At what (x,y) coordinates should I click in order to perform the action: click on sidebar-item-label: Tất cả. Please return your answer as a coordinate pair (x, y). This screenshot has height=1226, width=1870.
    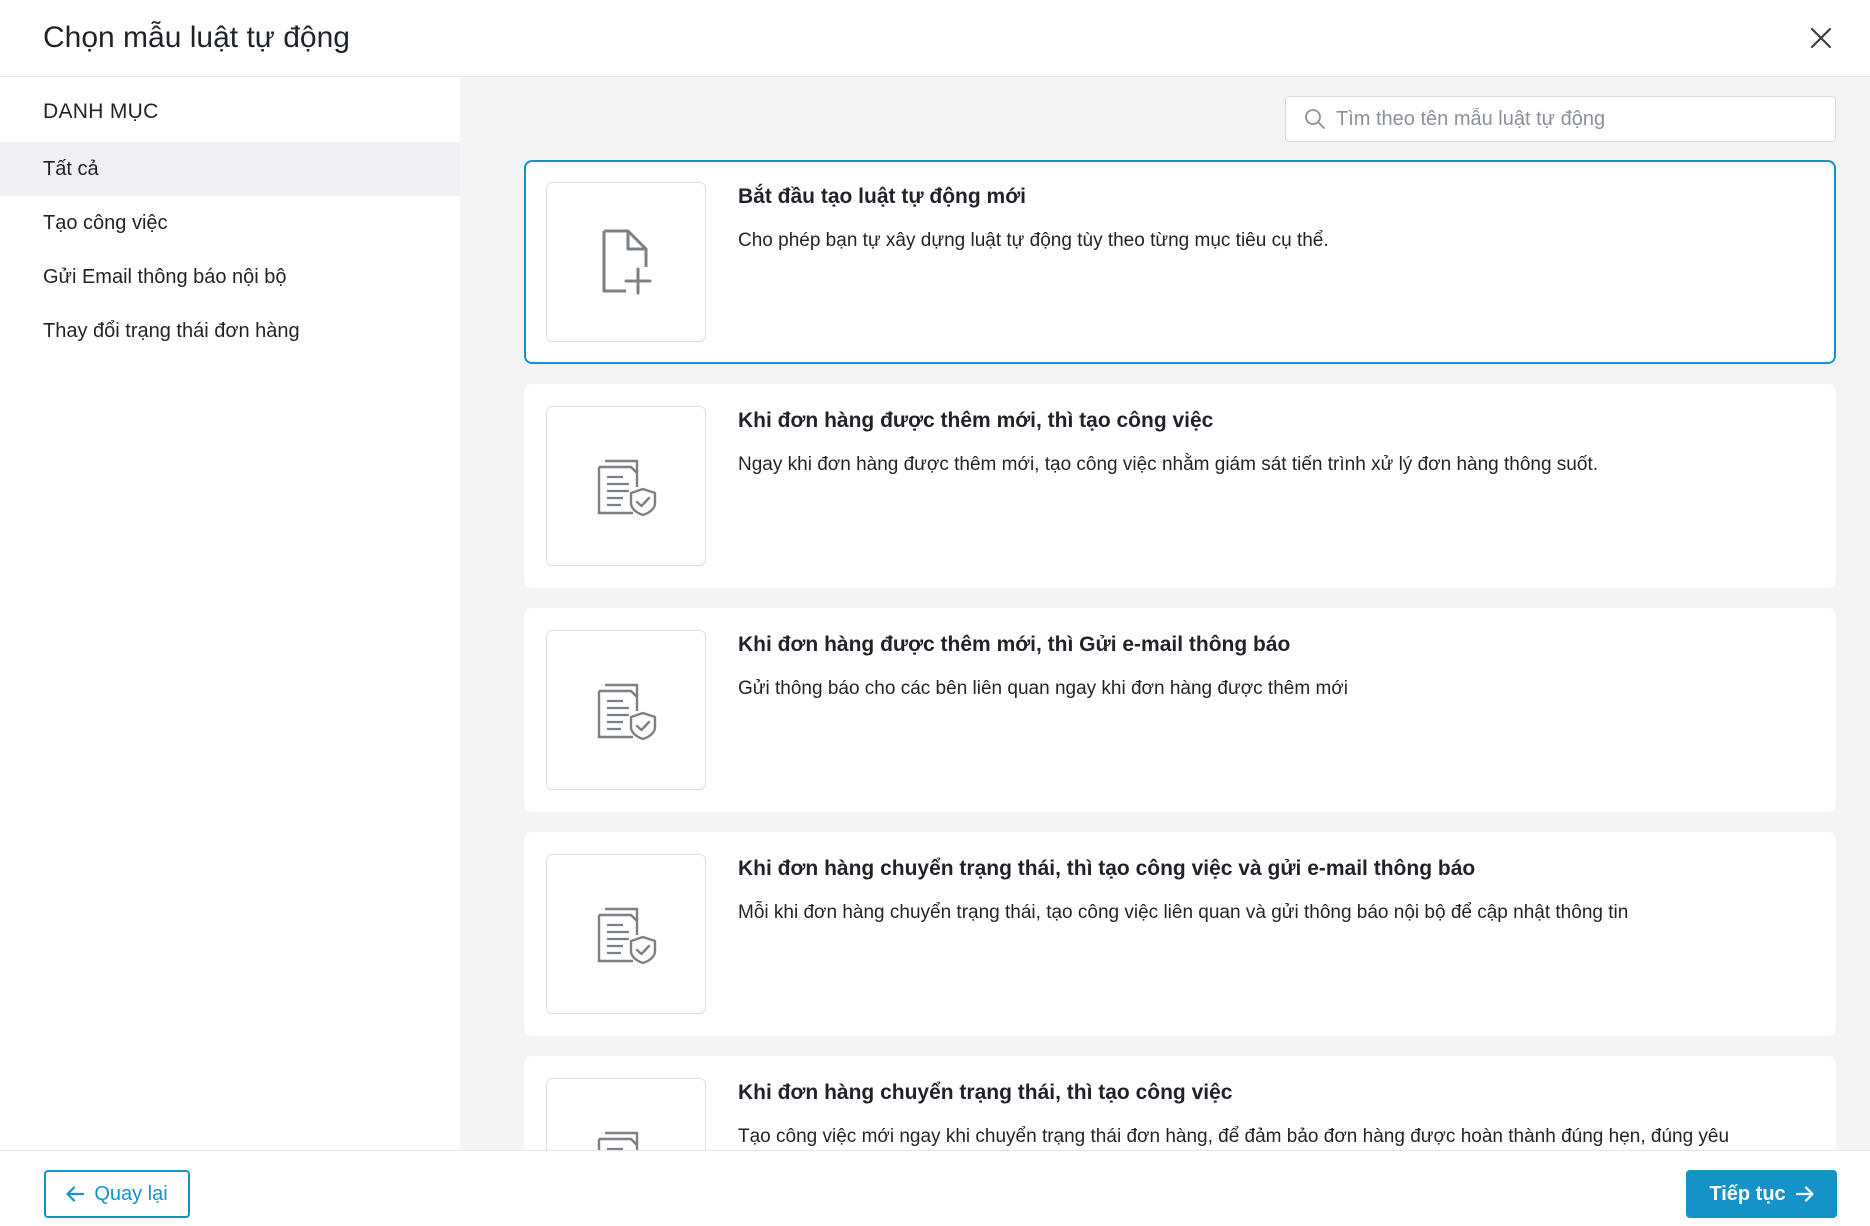
    Looking at the image, I should click on (71, 169).